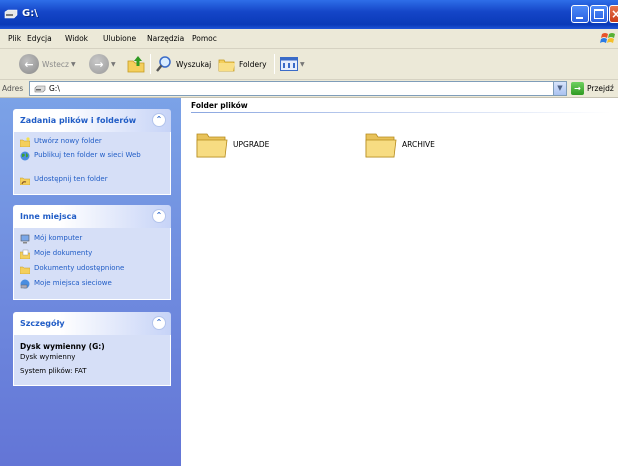  Describe the element at coordinates (73, 283) in the screenshot. I see `place-label: Moje miejsca sieciowe` at that location.